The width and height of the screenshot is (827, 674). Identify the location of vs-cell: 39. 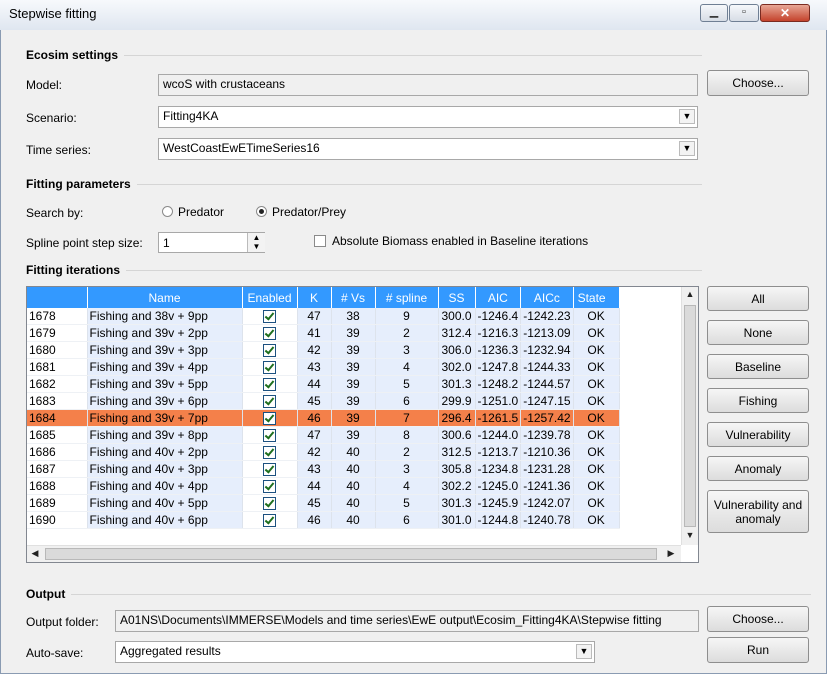
(353, 333).